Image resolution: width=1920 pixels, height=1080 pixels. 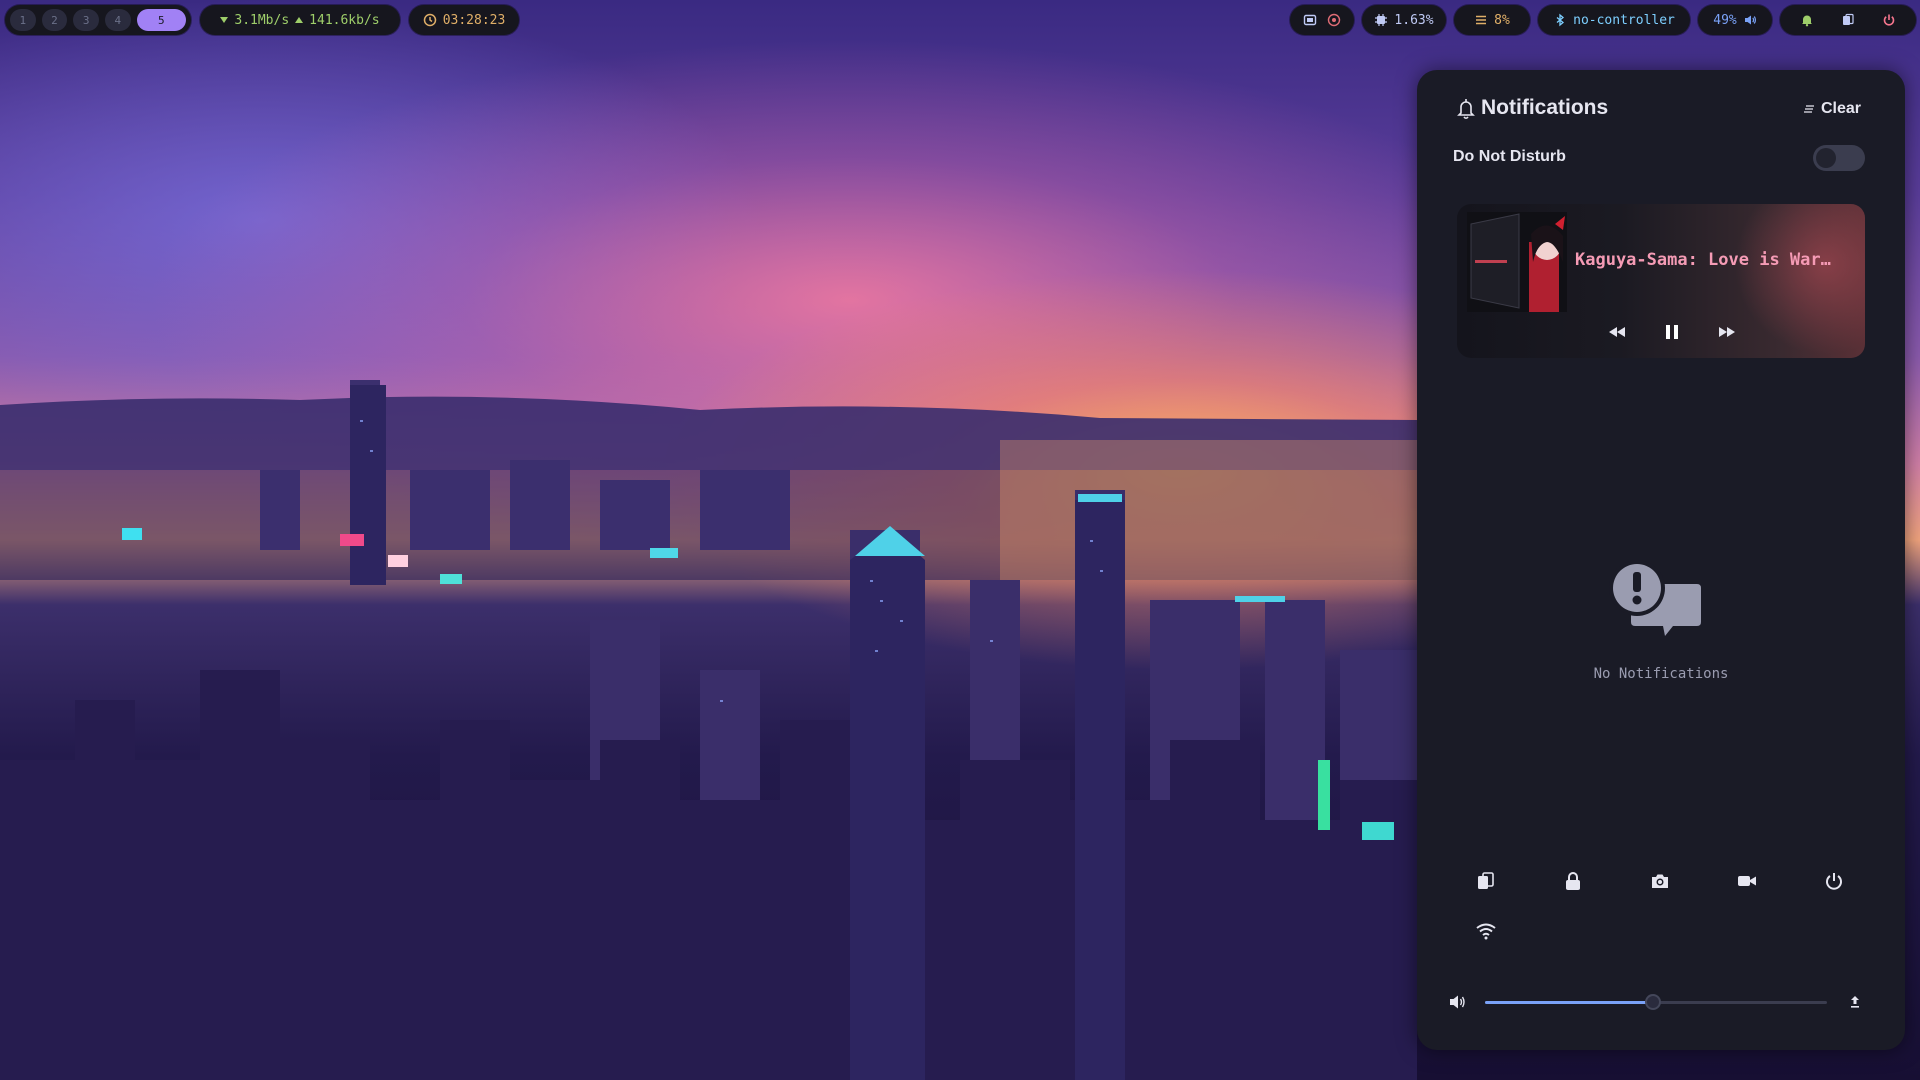 What do you see at coordinates (1826, 158) in the screenshot?
I see `toggle-knob` at bounding box center [1826, 158].